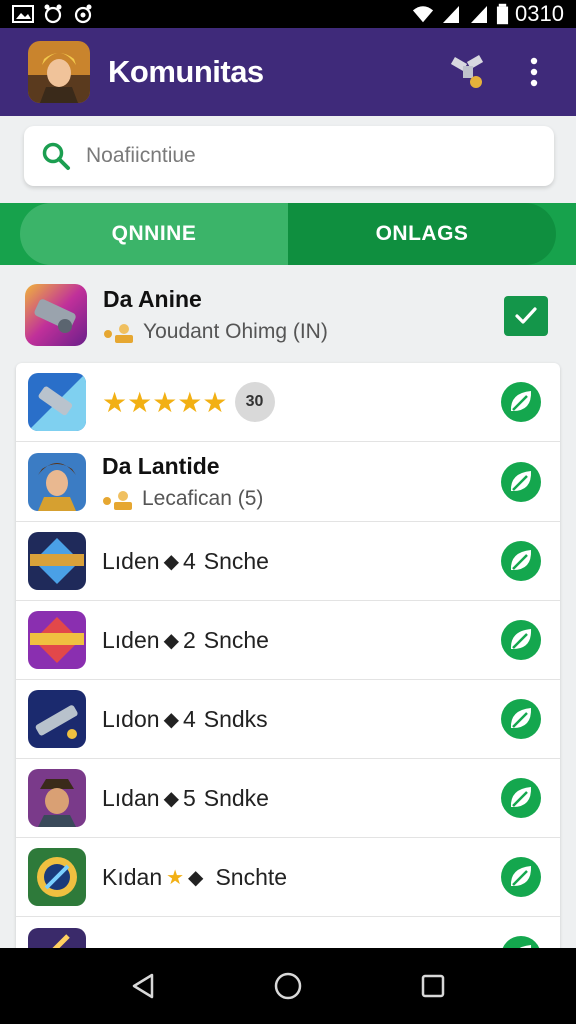  I want to click on item-subtitle: Lecafican (5), so click(203, 498).